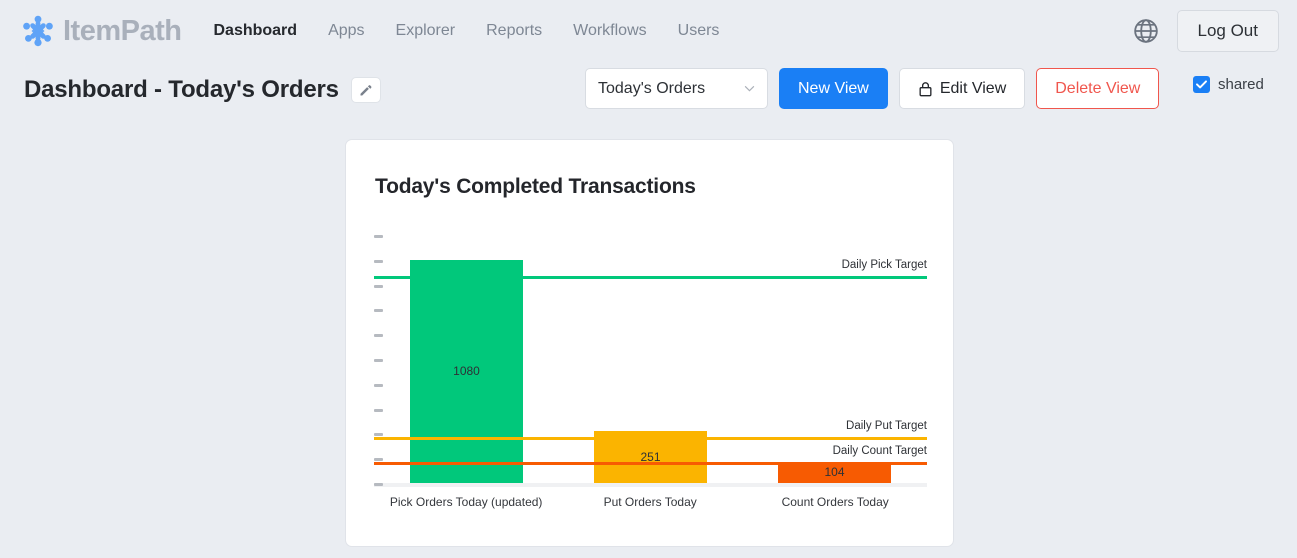 The width and height of the screenshot is (1297, 558). Describe the element at coordinates (38, 31) in the screenshot. I see `itempath-molecule-logo-icon` at that location.